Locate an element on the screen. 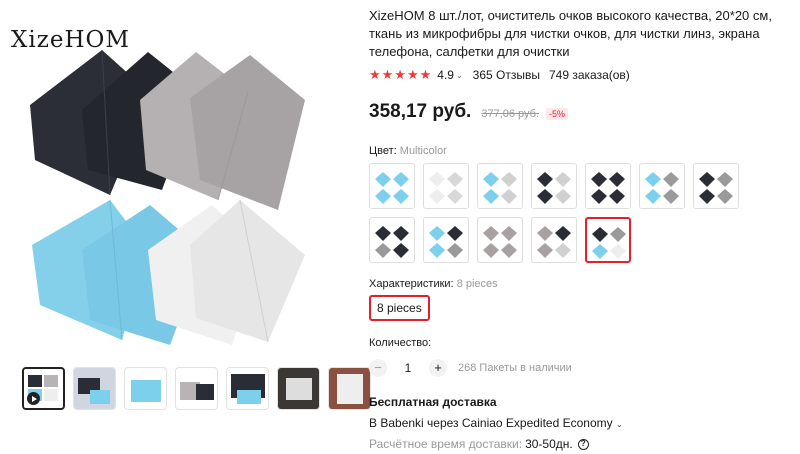 This screenshot has width=800, height=454. rating-row: ★★★★★ 4.9 ⌄ 365 Отзывы 749 заказа(ов) is located at coordinates (581, 75).